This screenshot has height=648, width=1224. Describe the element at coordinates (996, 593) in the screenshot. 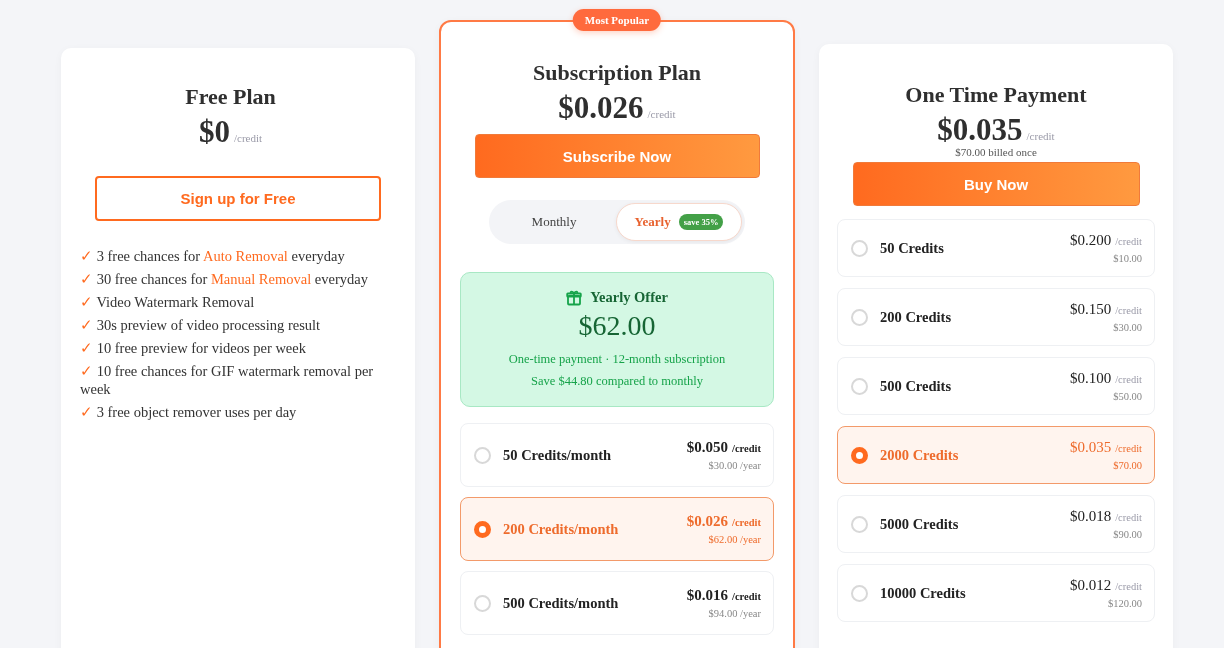

I see `credit-option: 10000 Credits $0.012 /credit $120.00` at that location.